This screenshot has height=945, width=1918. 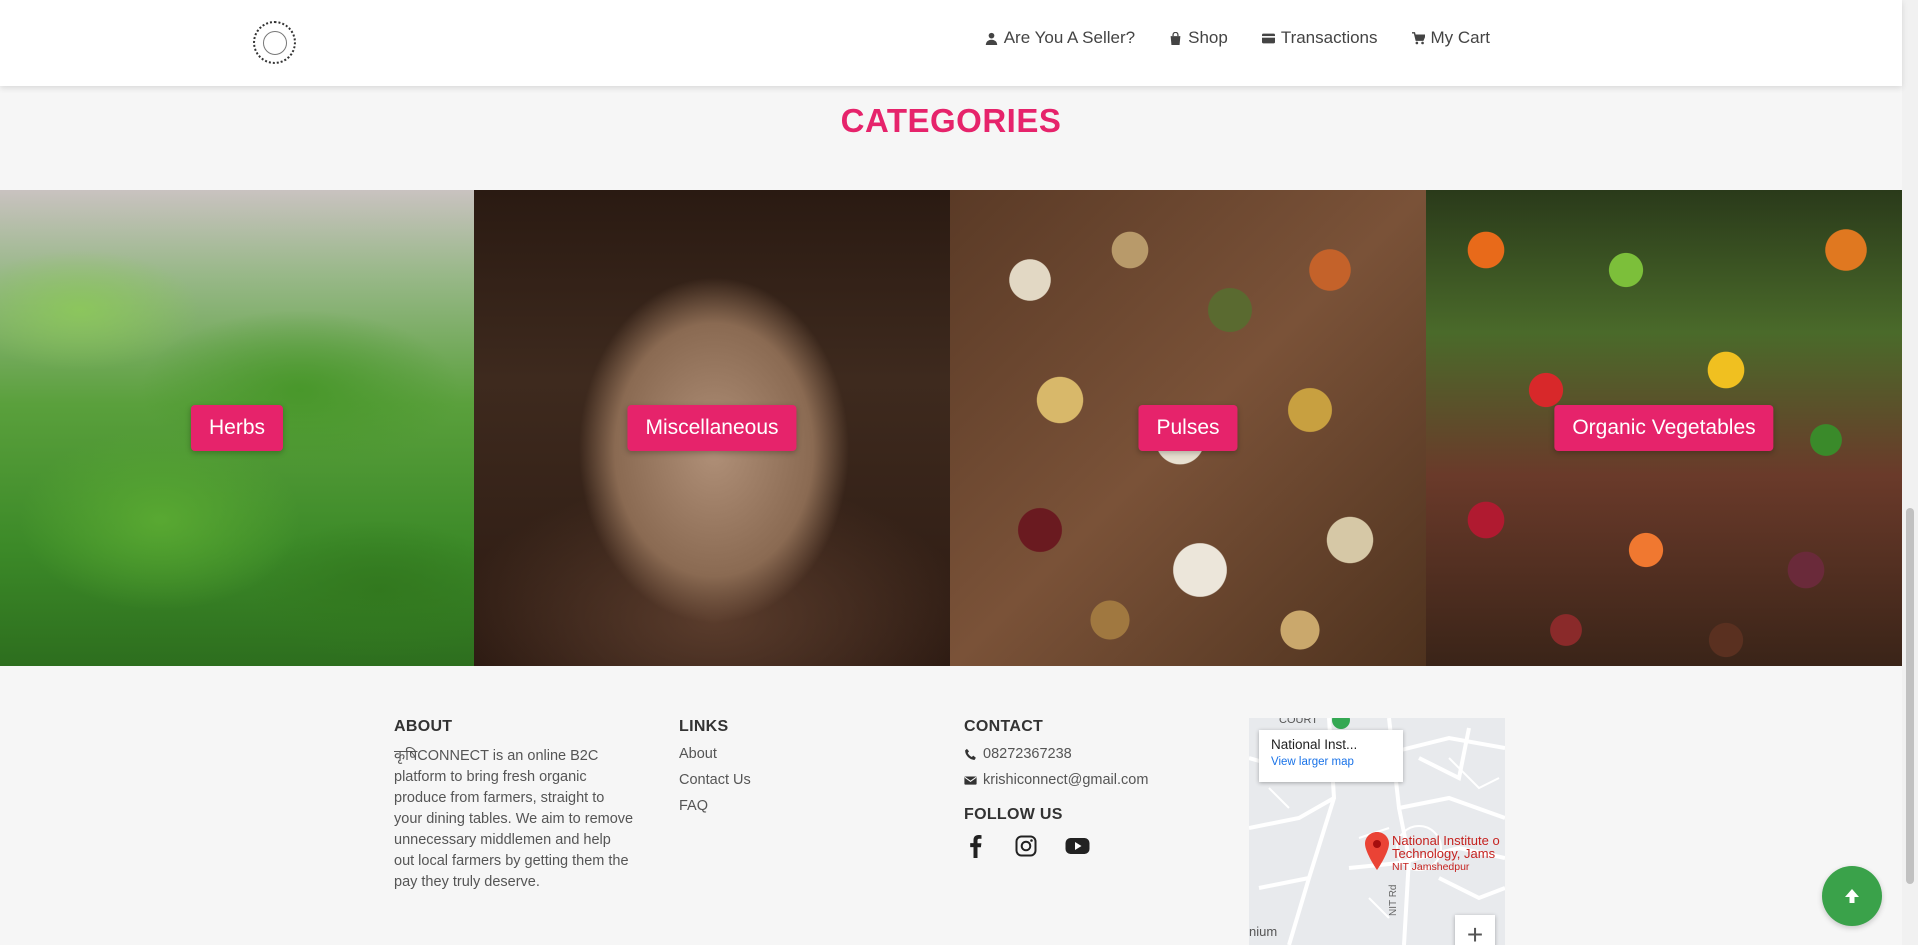 I want to click on nav-shop: Shop, so click(x=1198, y=38).